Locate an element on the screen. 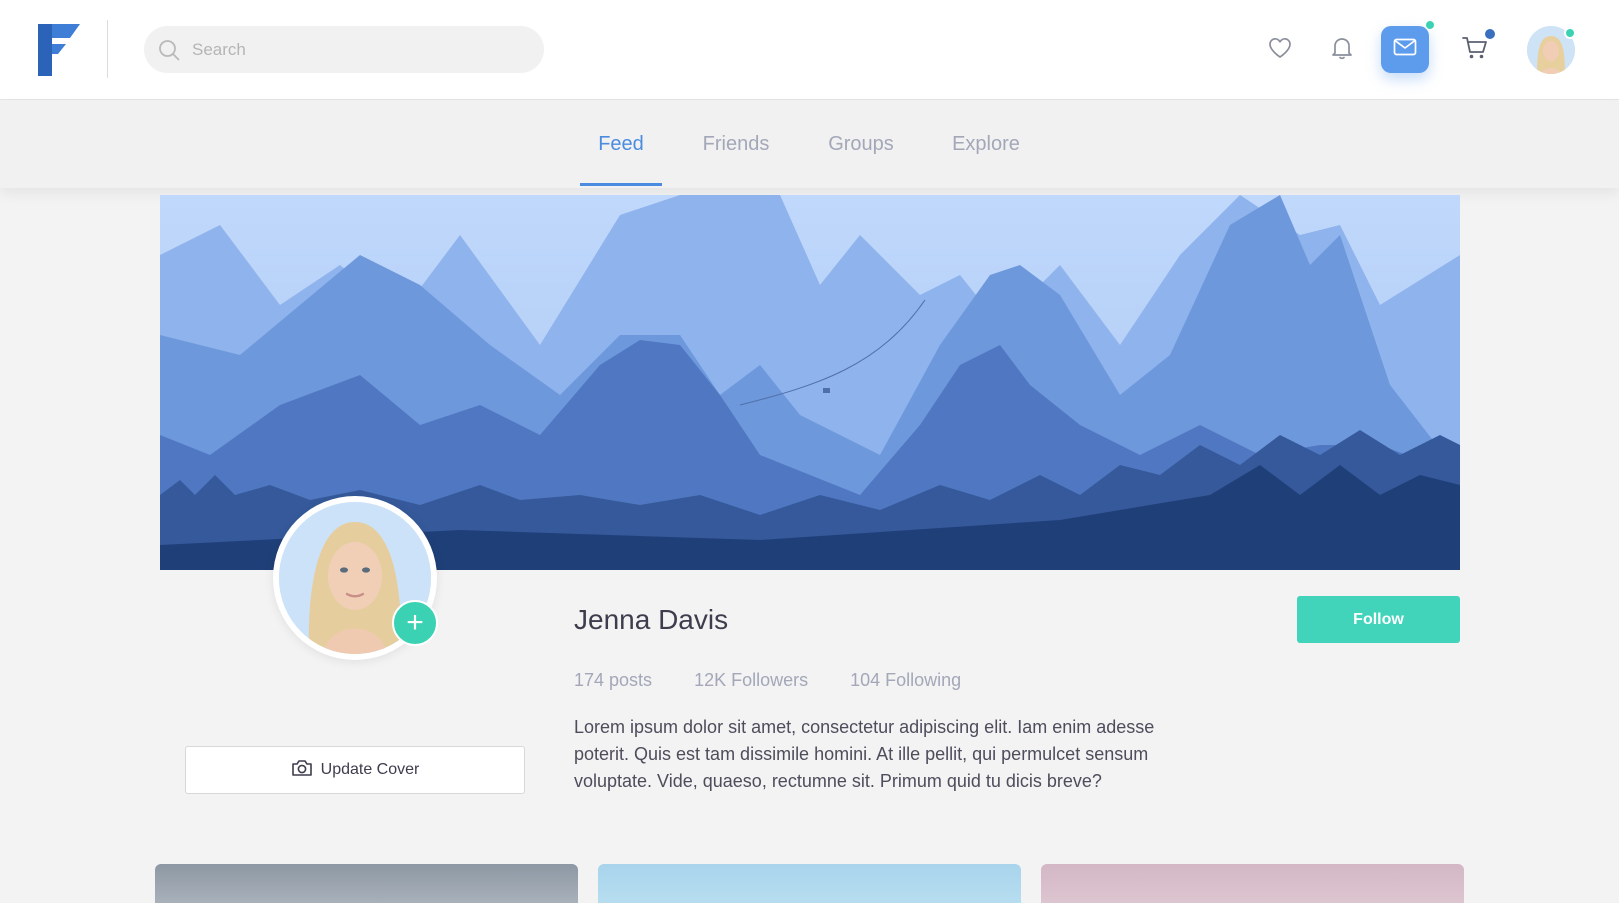 The width and height of the screenshot is (1619, 903). tab-explore: Explore is located at coordinates (986, 144).